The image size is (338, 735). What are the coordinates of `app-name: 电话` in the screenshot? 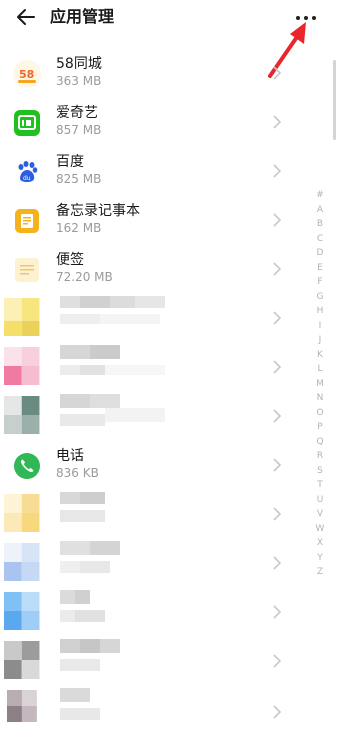 It's located at (70, 456).